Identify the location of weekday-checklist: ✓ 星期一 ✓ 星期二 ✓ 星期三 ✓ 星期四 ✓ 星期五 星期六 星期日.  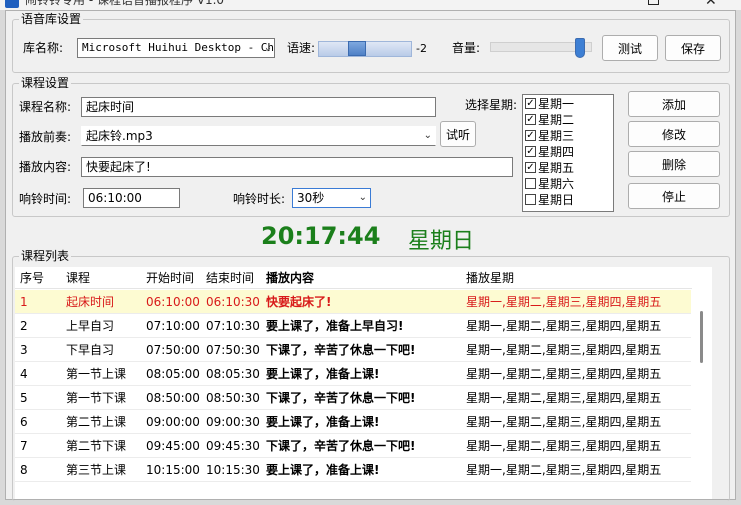
(568, 153).